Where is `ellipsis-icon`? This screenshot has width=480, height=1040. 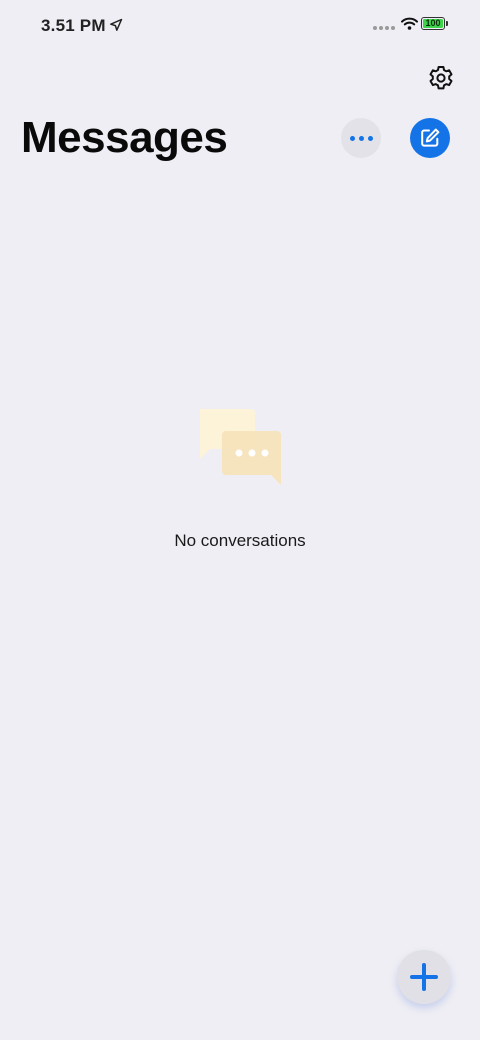
ellipsis-icon is located at coordinates (352, 138).